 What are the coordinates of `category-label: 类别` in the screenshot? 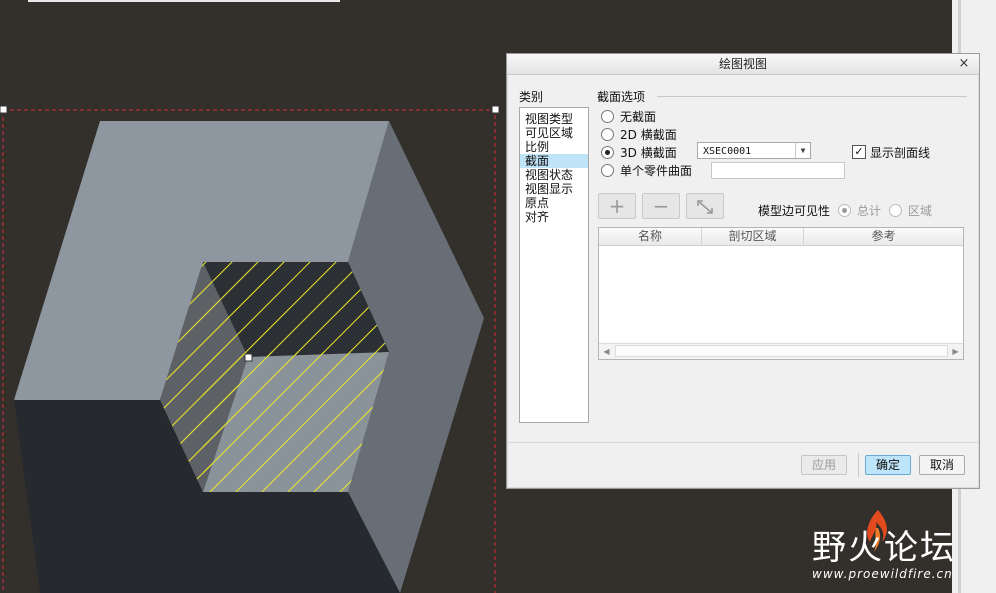 It's located at (531, 97).